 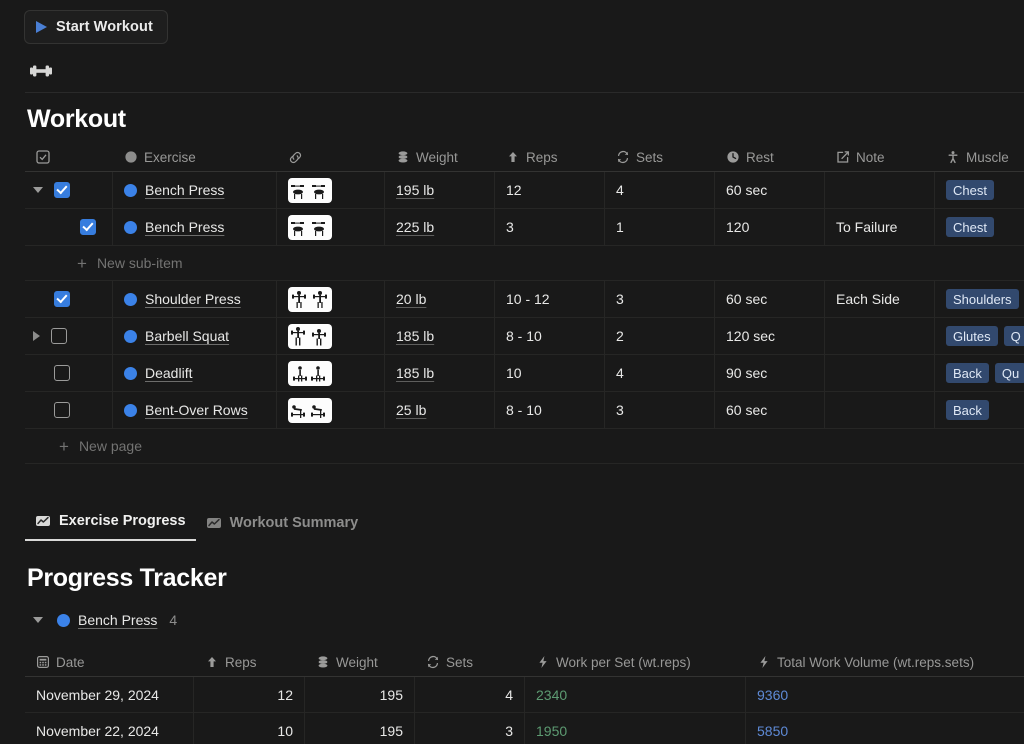 I want to click on tab-exercise-progress: Exercise Progress, so click(x=110, y=527).